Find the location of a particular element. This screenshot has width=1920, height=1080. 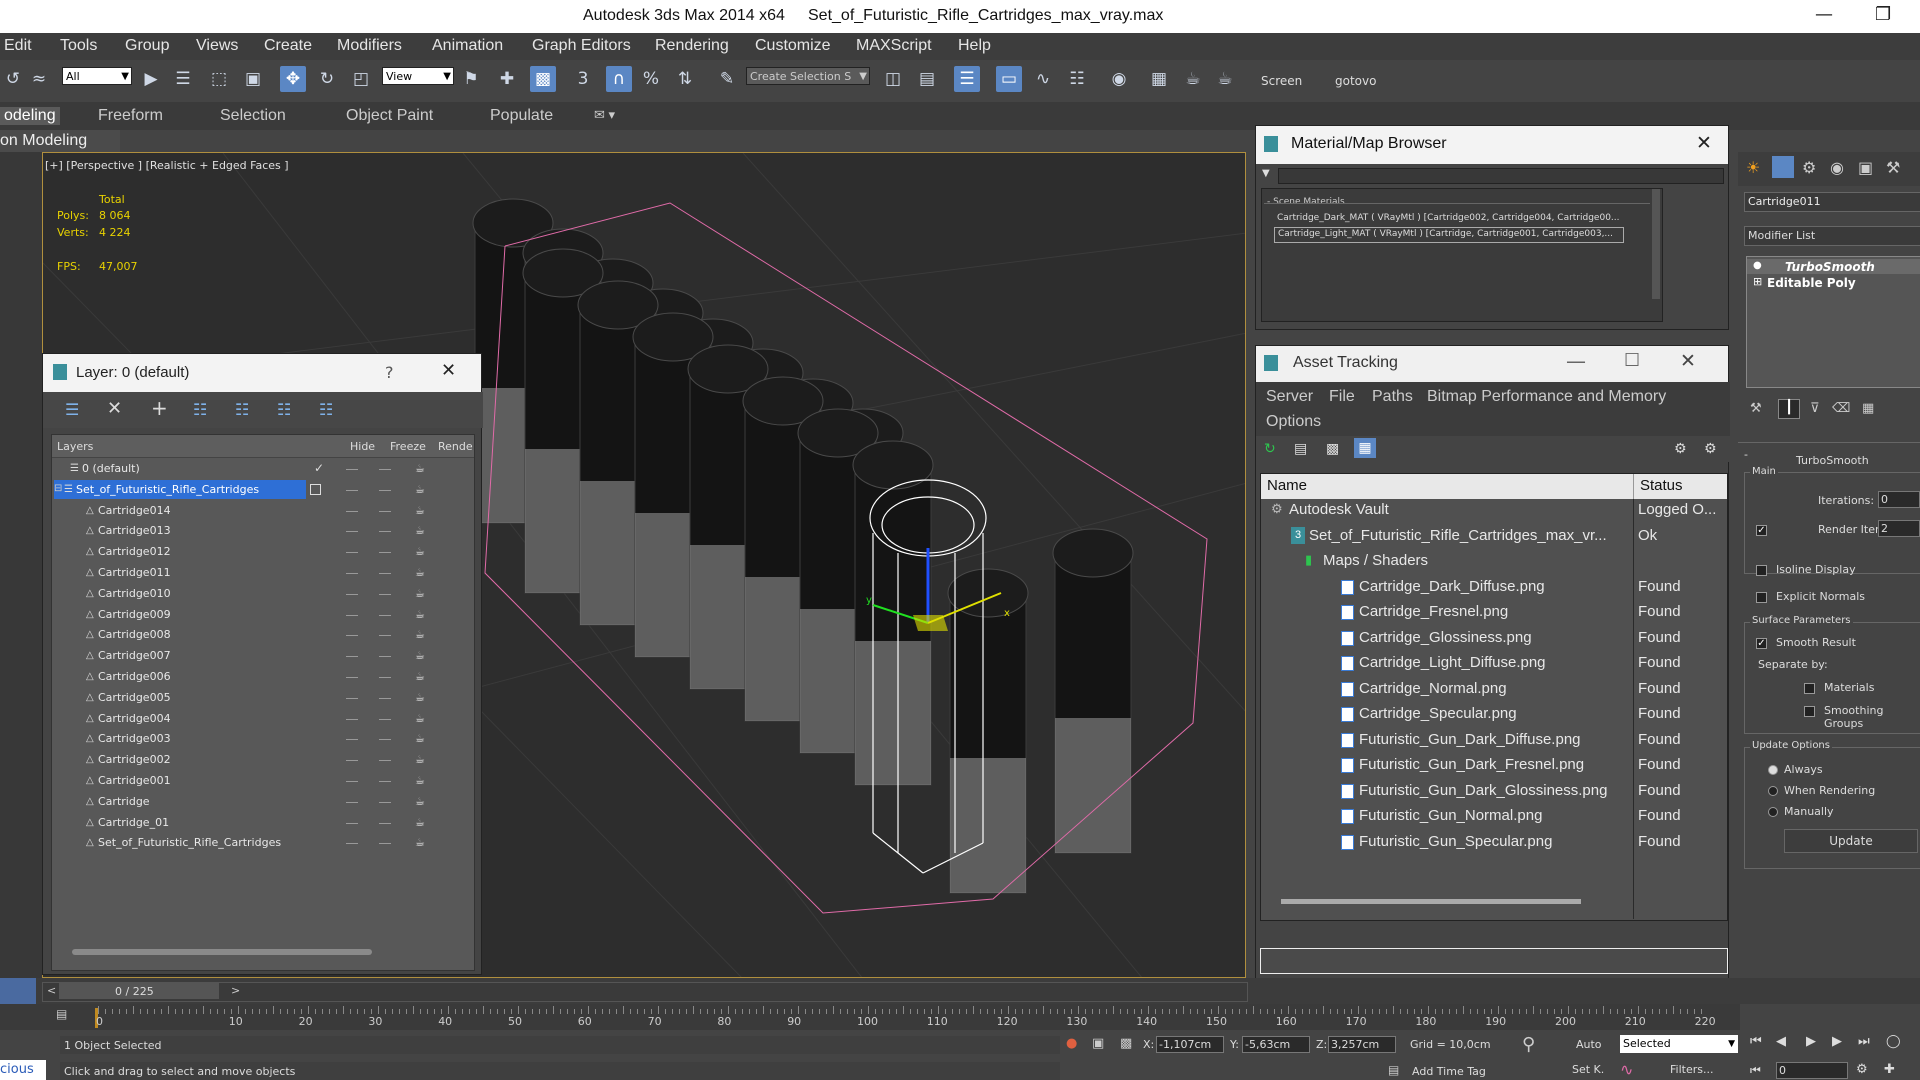

time-tag-icon: ▤ is located at coordinates (1393, 1070).